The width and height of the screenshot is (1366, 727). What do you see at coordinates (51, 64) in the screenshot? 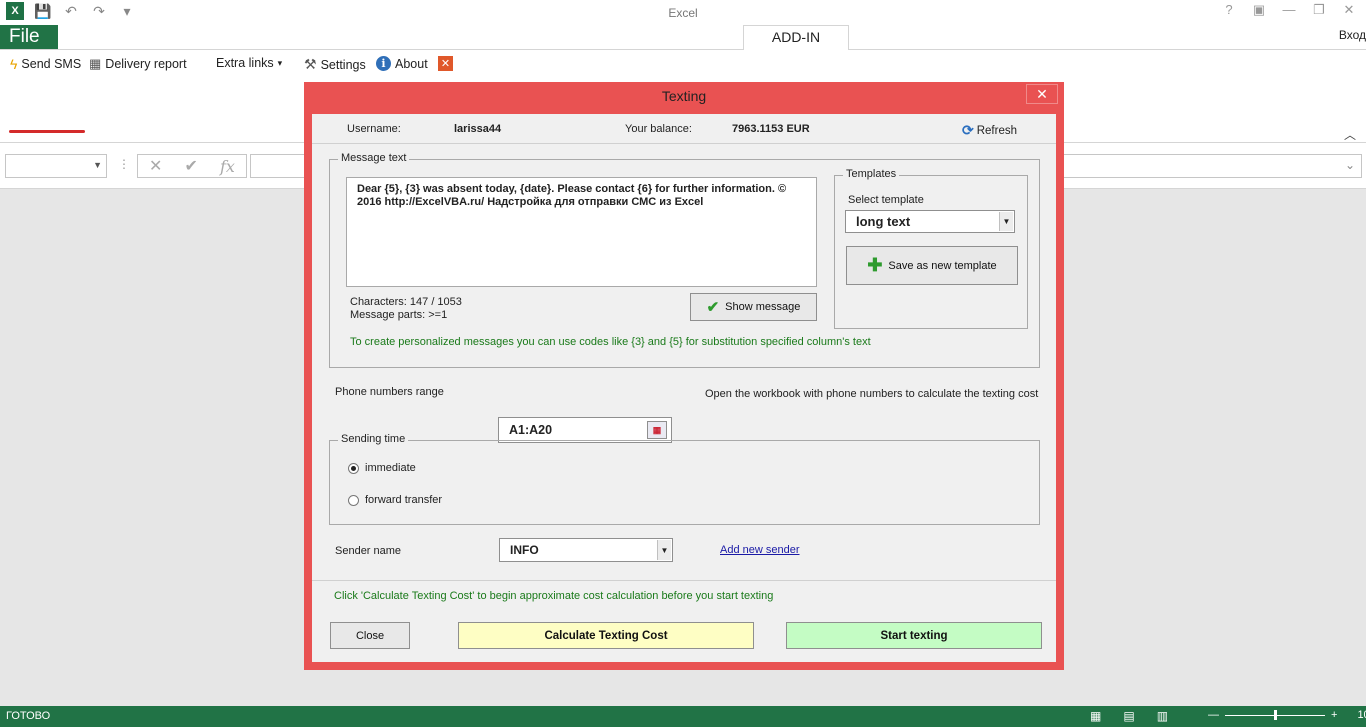
I see `send-sms-label: Send SMS` at bounding box center [51, 64].